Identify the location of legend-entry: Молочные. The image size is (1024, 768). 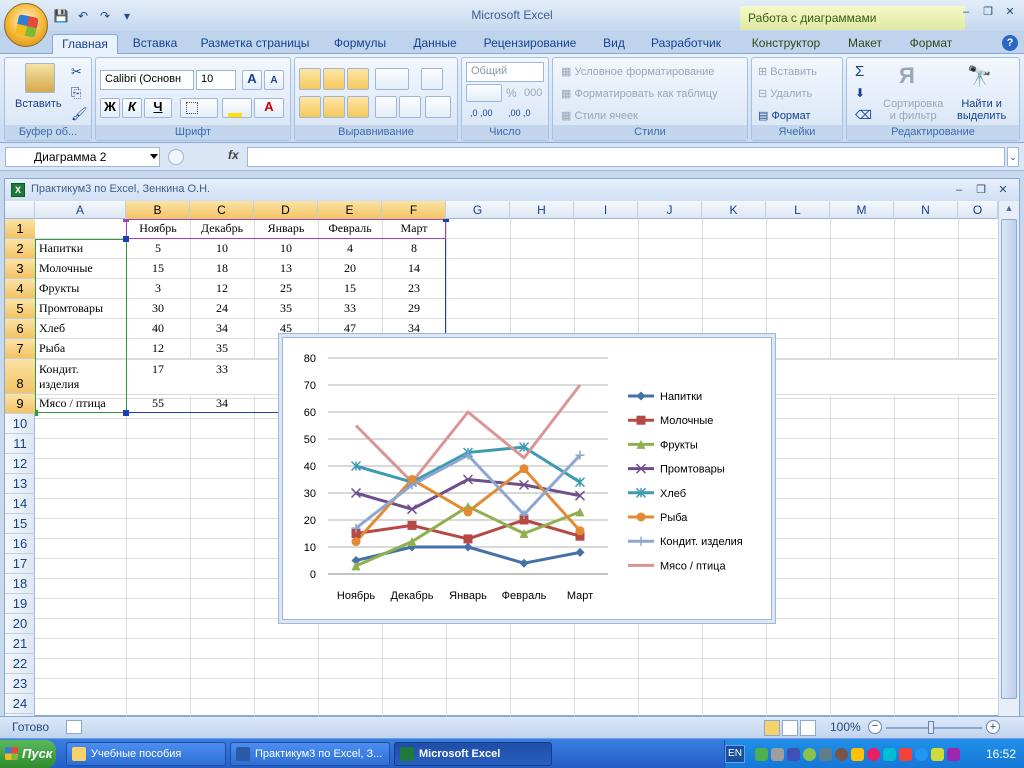
(686, 421).